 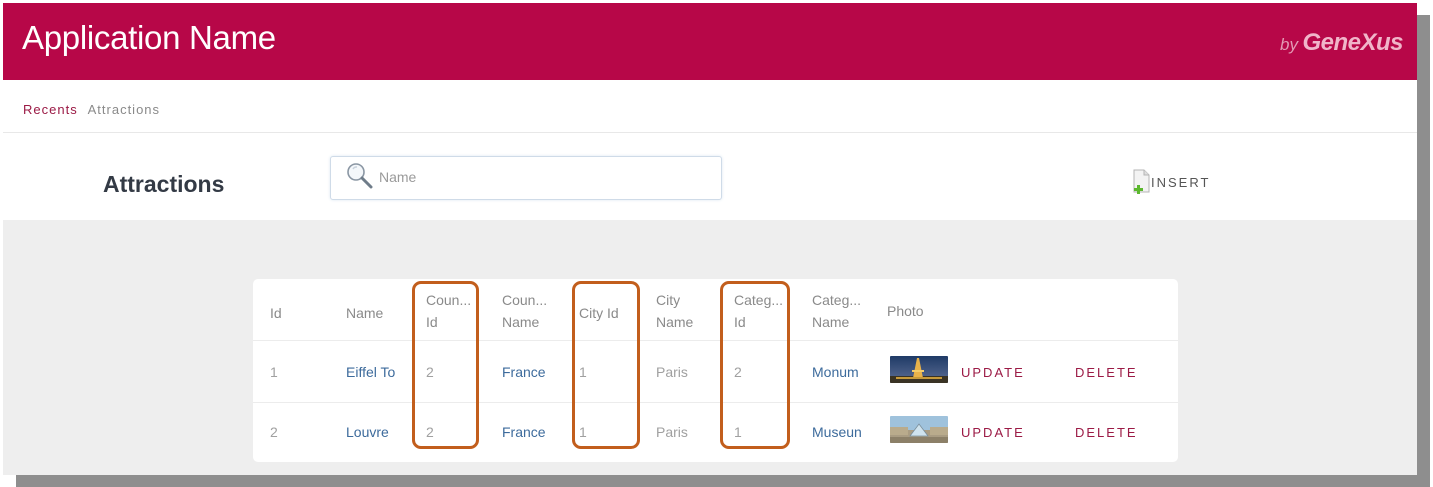 What do you see at coordinates (364, 313) in the screenshot?
I see `column-header-name: Name` at bounding box center [364, 313].